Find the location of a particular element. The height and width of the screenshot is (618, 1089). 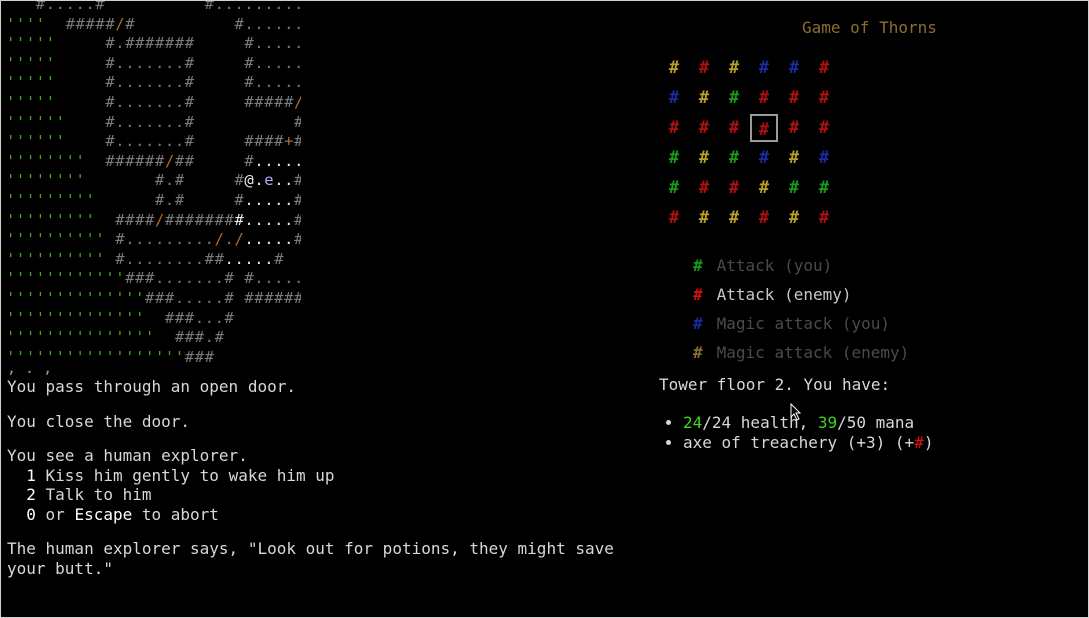

map-segment: #........## is located at coordinates (165, 258).